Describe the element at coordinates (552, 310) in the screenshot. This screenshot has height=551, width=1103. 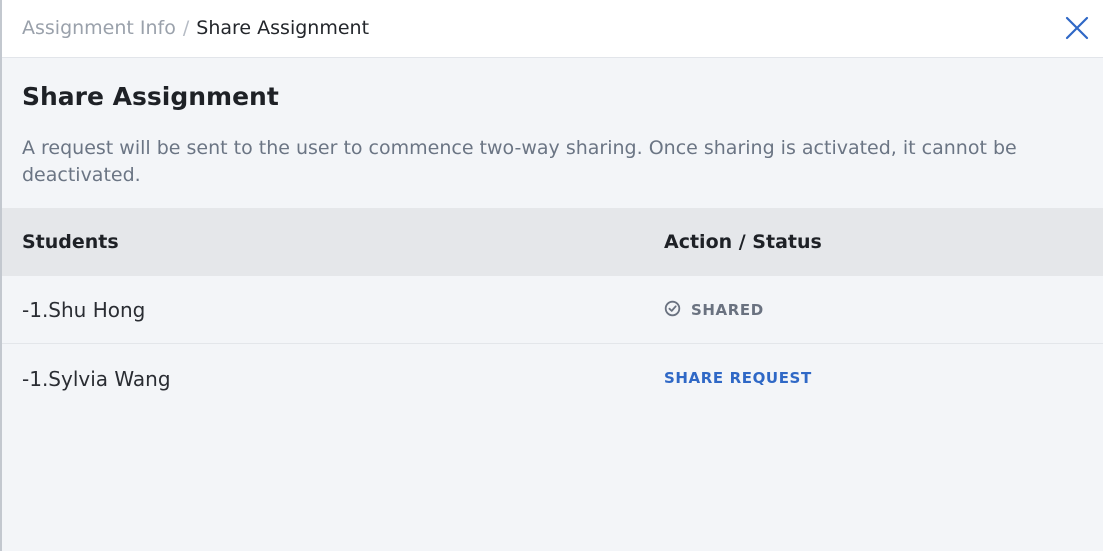
I see `table-row: -1.Shu Hong SHARED` at that location.